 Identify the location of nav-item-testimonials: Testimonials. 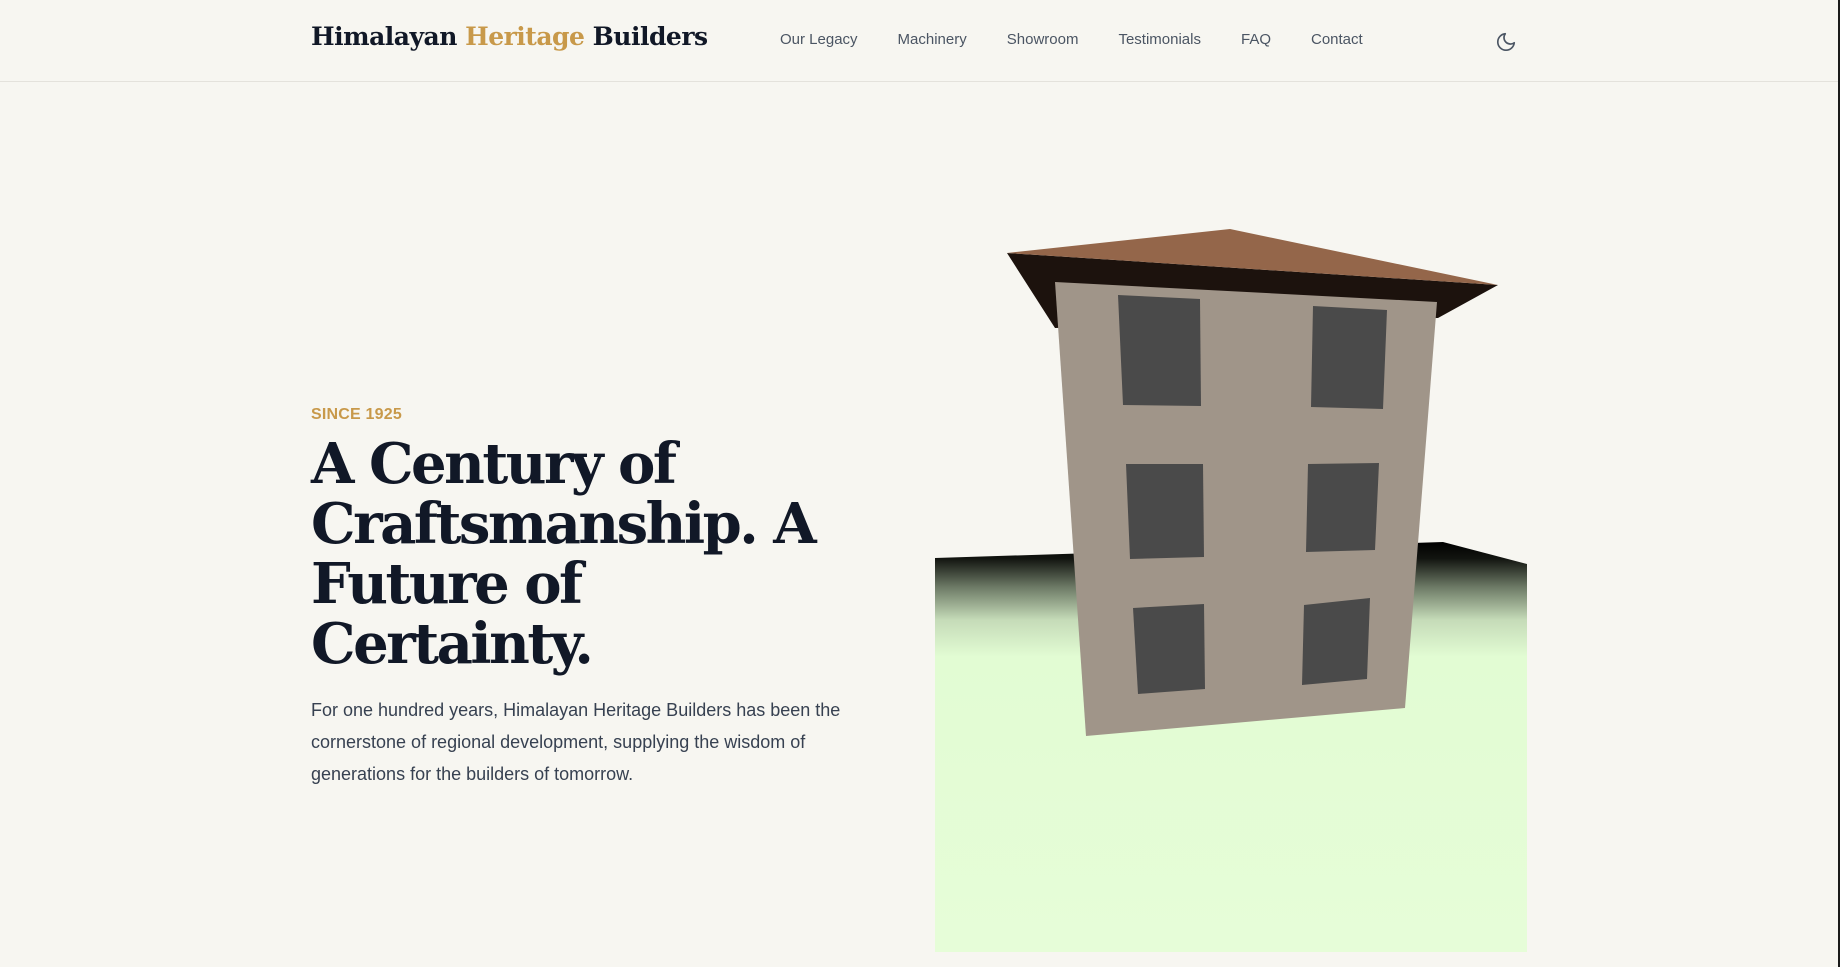
(1159, 39).